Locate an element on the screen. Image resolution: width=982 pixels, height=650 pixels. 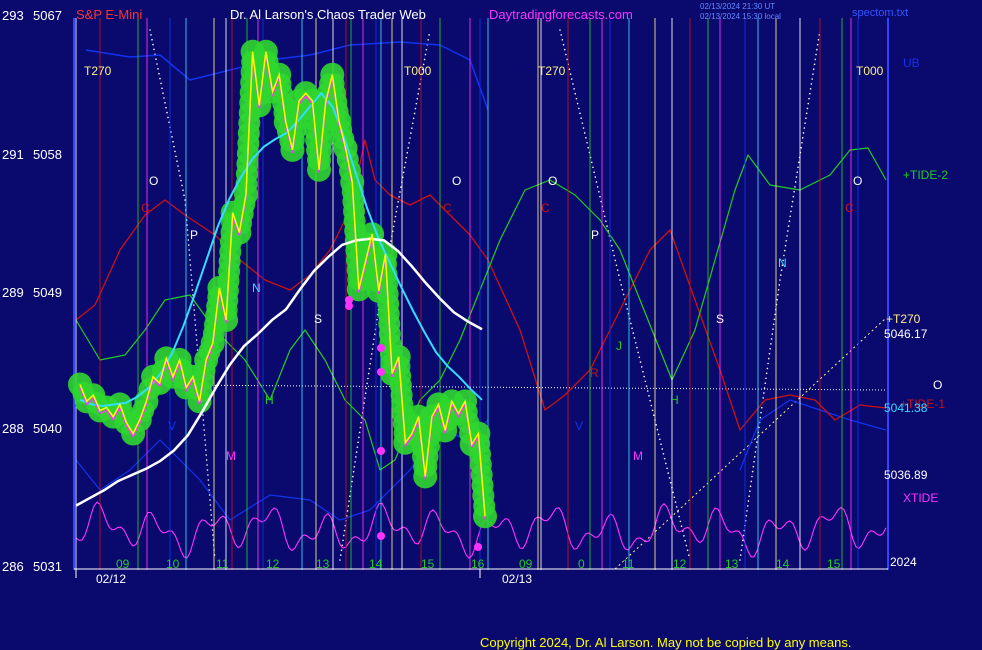
data-file-label: spectom.txt is located at coordinates (880, 13).